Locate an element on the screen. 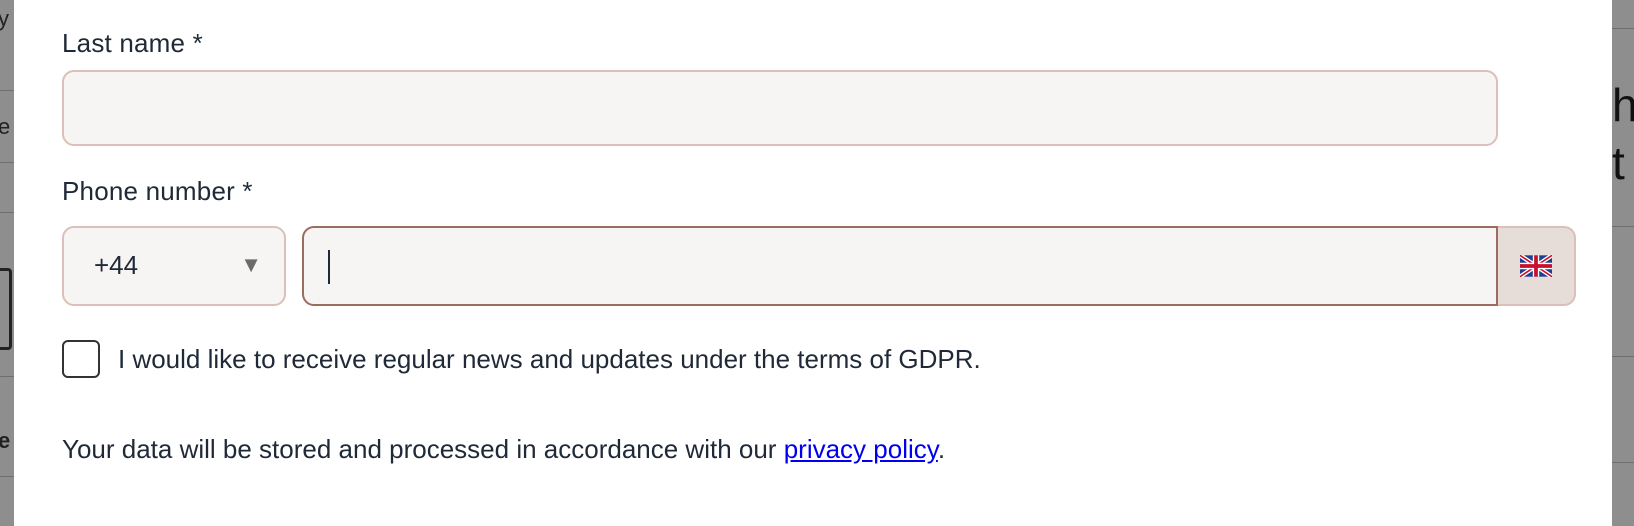 Image resolution: width=1634 pixels, height=526 pixels. last-name-label: Last name * is located at coordinates (132, 43).